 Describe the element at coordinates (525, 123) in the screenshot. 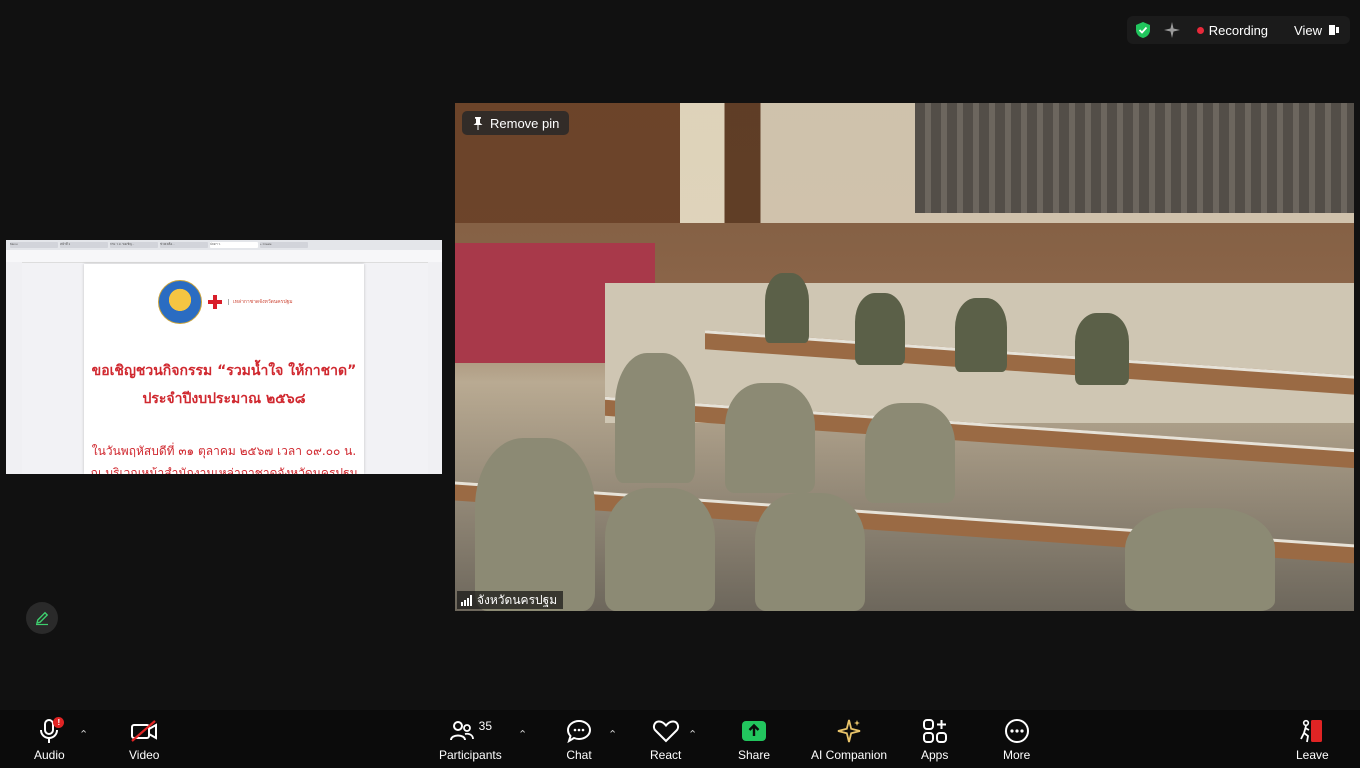

I see `remove-pin-label: Remove pin` at that location.